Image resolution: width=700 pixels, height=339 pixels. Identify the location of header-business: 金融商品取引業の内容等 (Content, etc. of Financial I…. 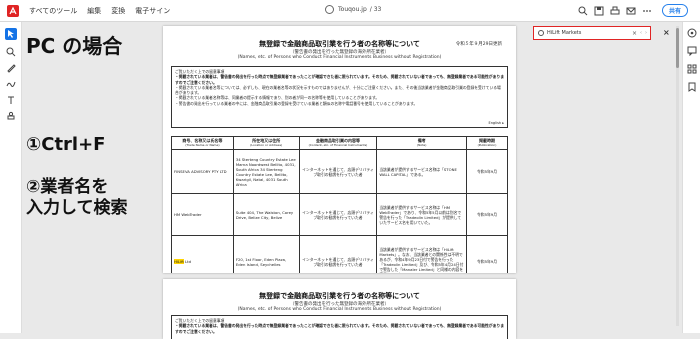
(338, 143).